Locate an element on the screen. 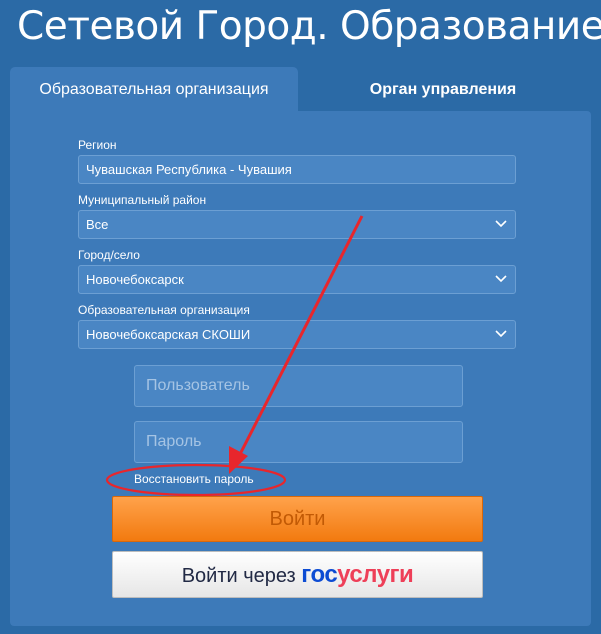  organization-select: Новочебоксарская СКОШИ is located at coordinates (297, 334).